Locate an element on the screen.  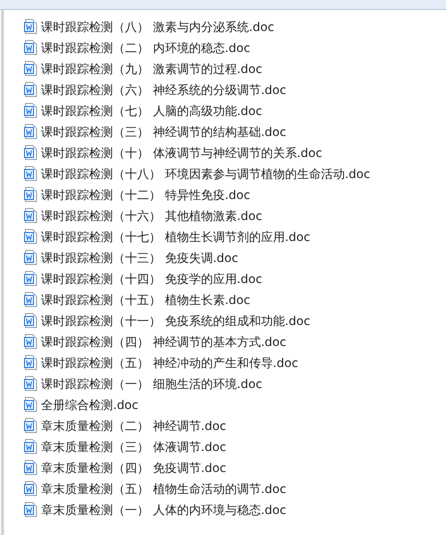
file-item: 课时跟踪检测（十八） 环境因素参与调节植物的生命活动.doc is located at coordinates (235, 173).